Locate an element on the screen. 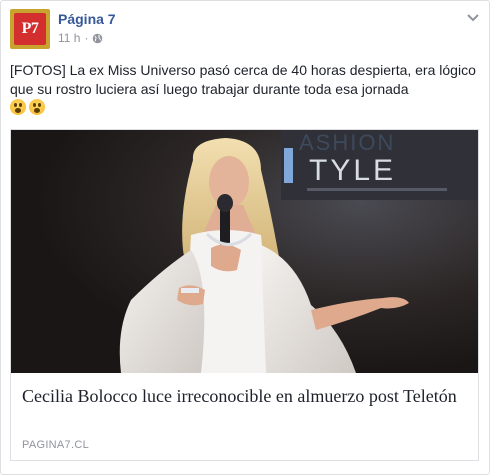  avatar-badge: P7 is located at coordinates (30, 29).